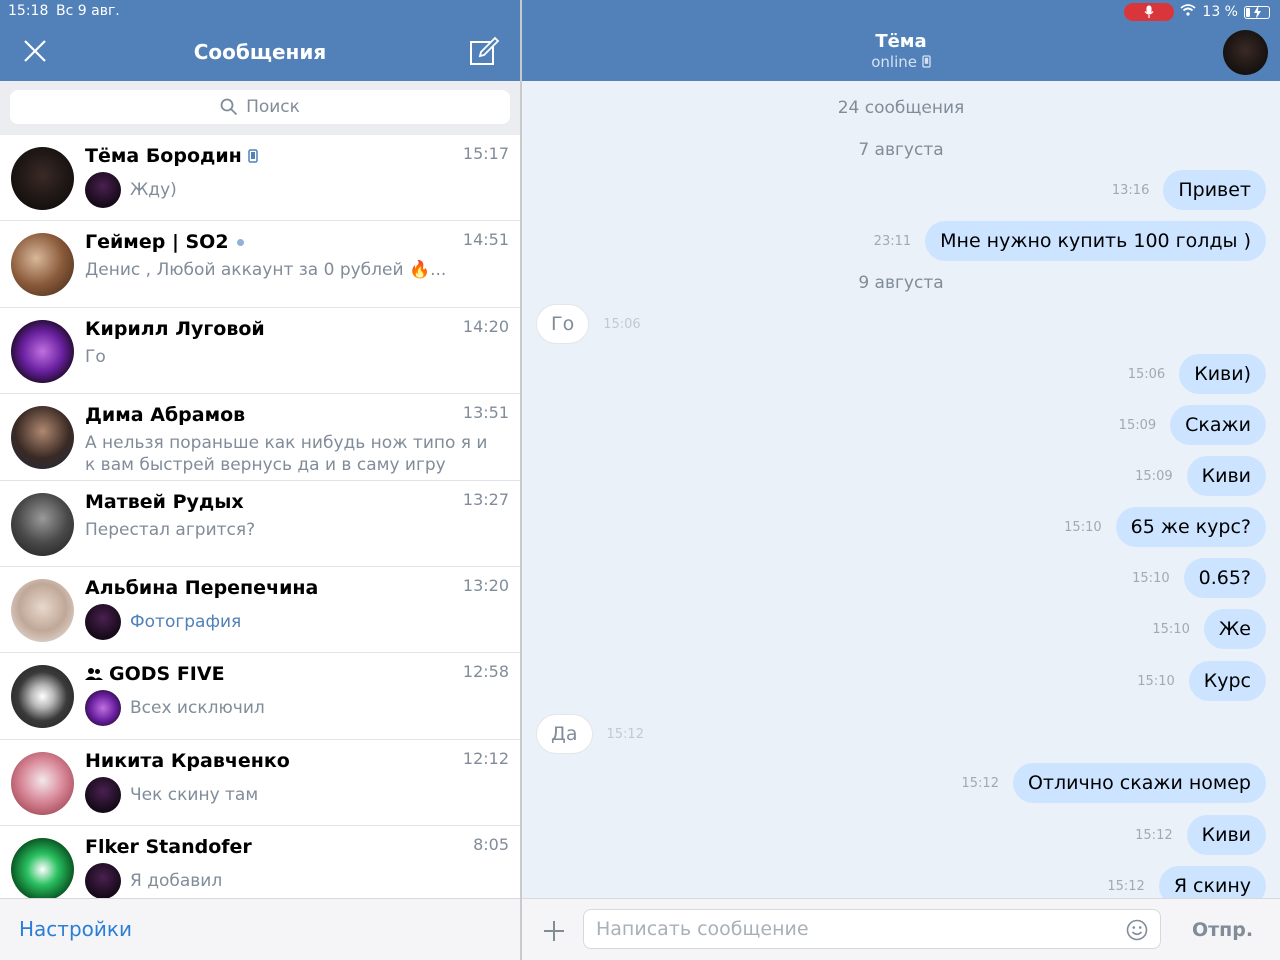 The width and height of the screenshot is (1280, 960). Describe the element at coordinates (1201, 681) in the screenshot. I see `message-outgoing: 15:10 Курс` at that location.